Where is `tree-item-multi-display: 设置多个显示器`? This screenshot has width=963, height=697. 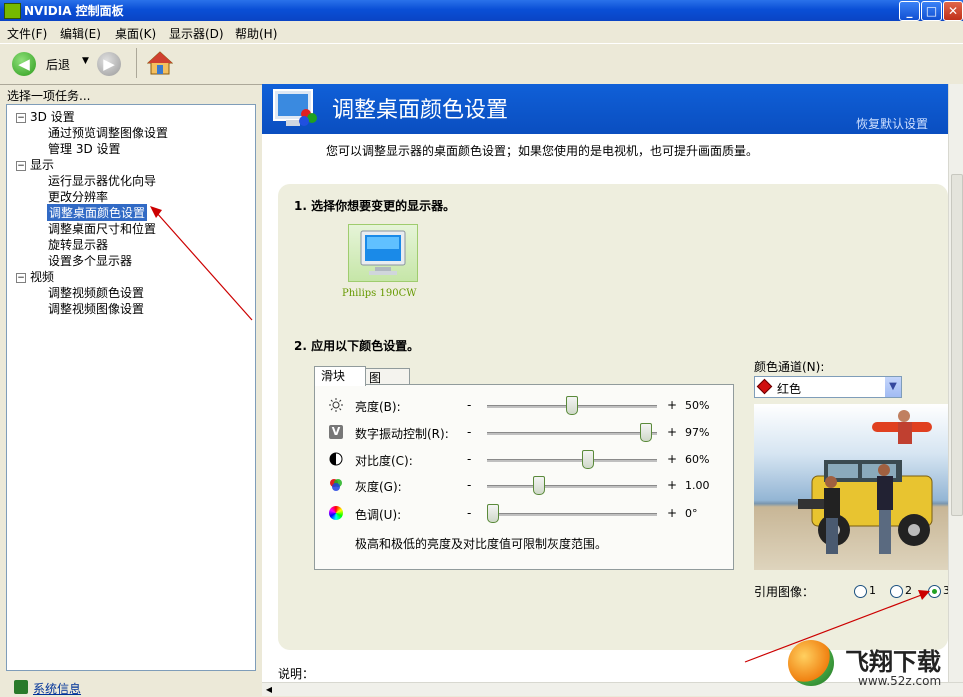 tree-item-multi-display: 设置多个显示器 is located at coordinates (90, 260).